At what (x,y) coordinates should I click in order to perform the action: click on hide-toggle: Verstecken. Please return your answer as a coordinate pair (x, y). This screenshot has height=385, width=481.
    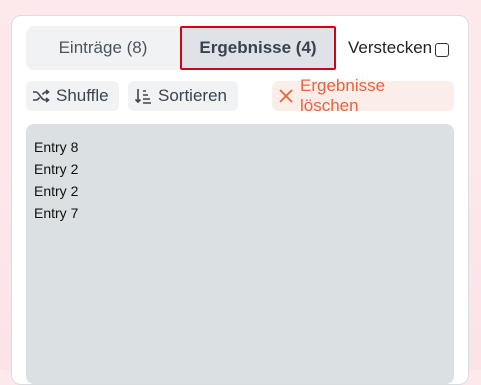
    Looking at the image, I should click on (399, 48).